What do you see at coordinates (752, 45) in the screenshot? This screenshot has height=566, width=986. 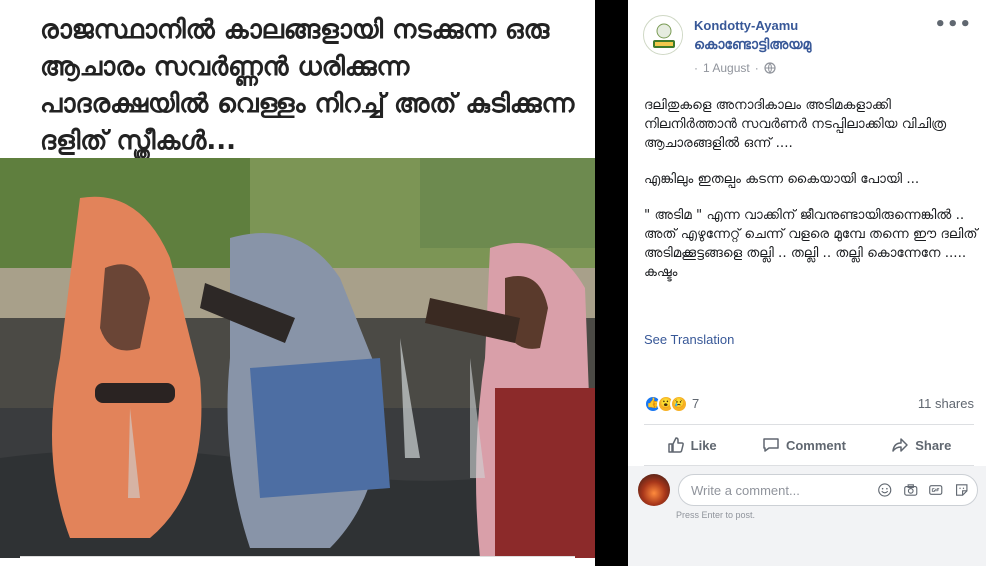 I see `author-name-malayalam: കൊണ്ടോട്ടിഅയമു` at bounding box center [752, 45].